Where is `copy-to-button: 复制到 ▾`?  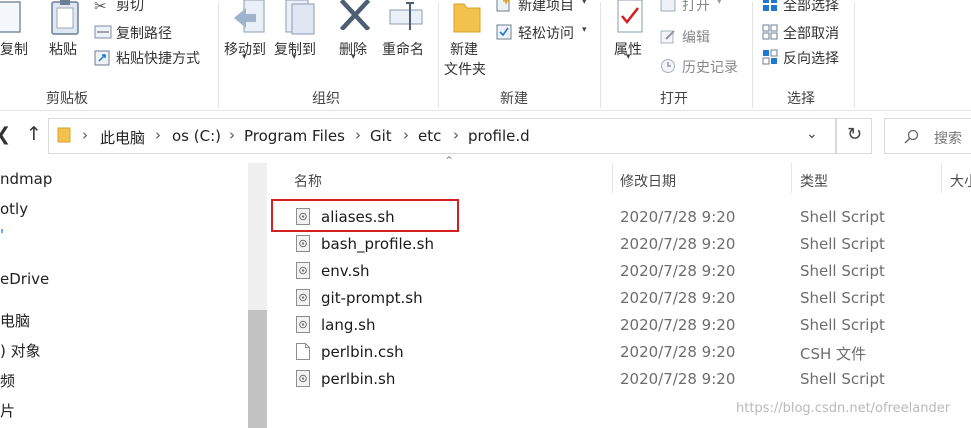 copy-to-button: 复制到 ▾ is located at coordinates (298, 35).